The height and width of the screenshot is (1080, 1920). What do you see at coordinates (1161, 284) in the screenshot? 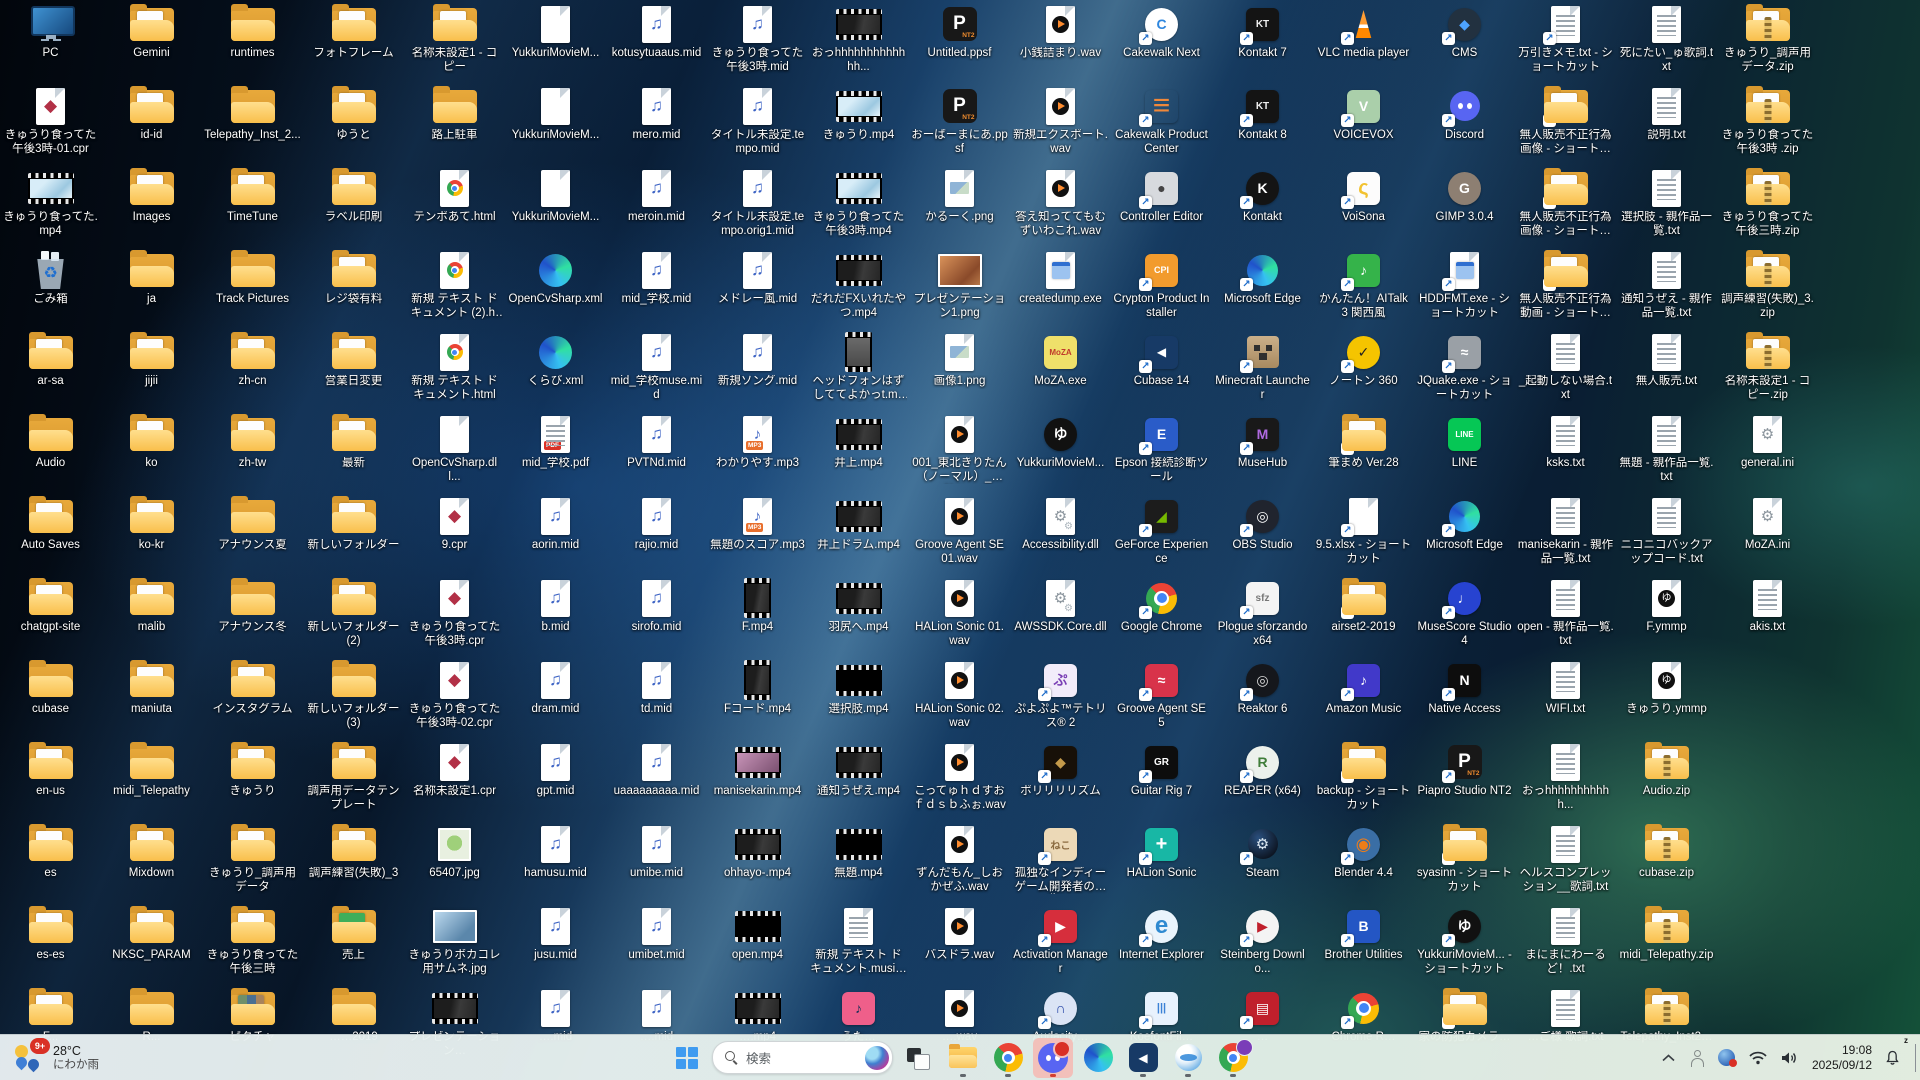
I see `desktop-icon: CPI ↗ Crypton Product Installer` at bounding box center [1161, 284].